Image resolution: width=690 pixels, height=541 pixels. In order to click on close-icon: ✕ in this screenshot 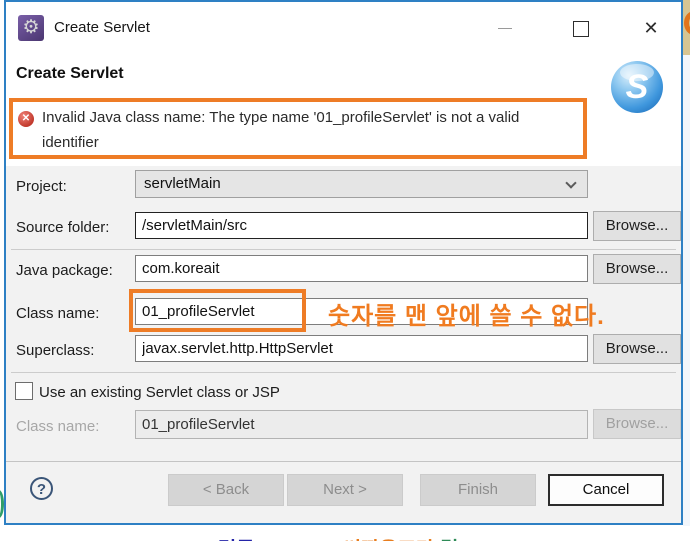, I will do `click(651, 28)`.